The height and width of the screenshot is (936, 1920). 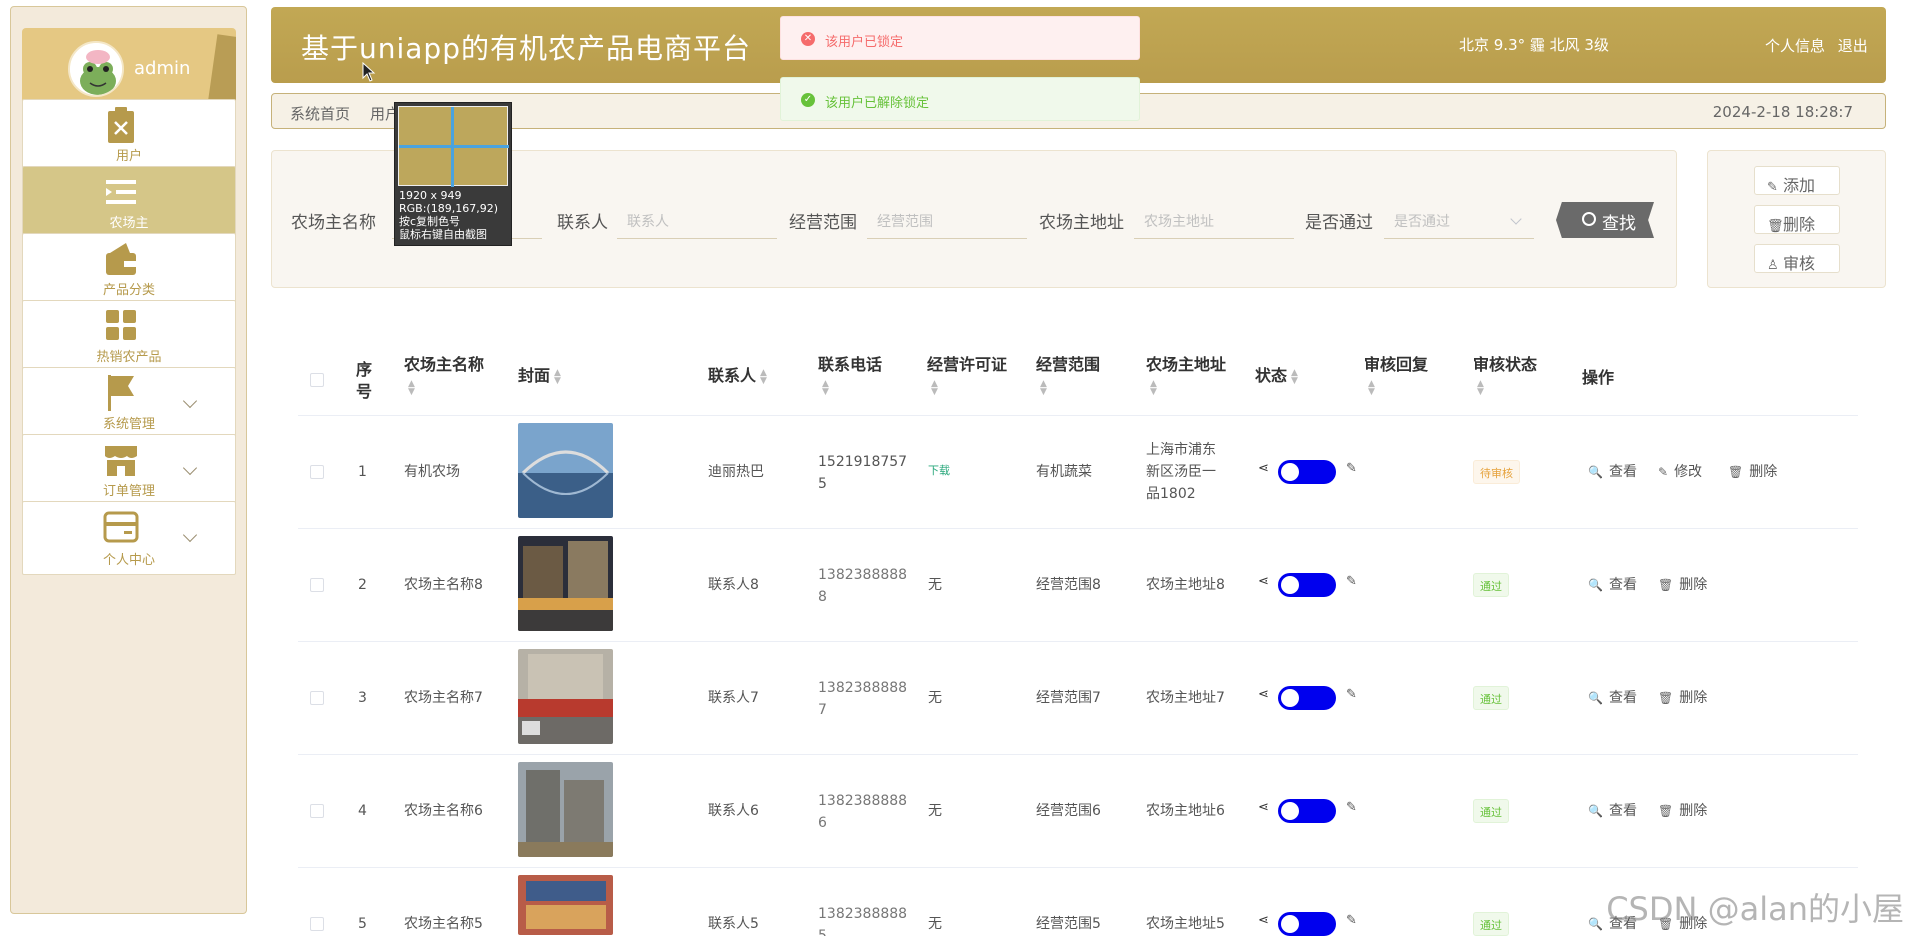 What do you see at coordinates (1605, 220) in the screenshot?
I see `find-button: 查找` at bounding box center [1605, 220].